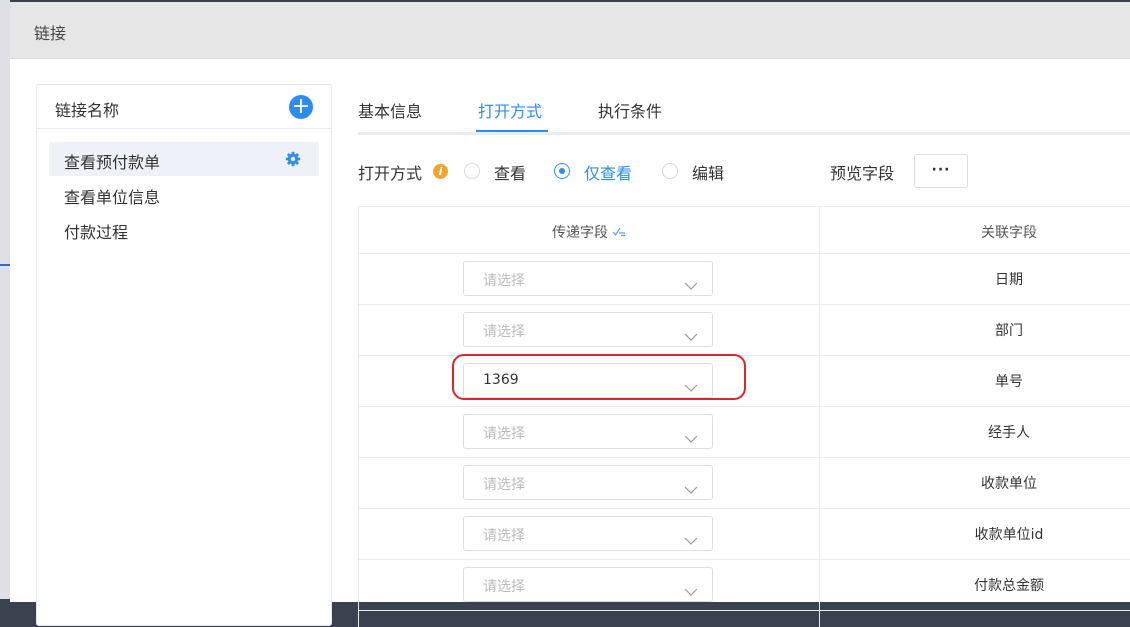 The height and width of the screenshot is (627, 1130). Describe the element at coordinates (184, 107) in the screenshot. I see `link-list-header: 链接名称 +` at that location.